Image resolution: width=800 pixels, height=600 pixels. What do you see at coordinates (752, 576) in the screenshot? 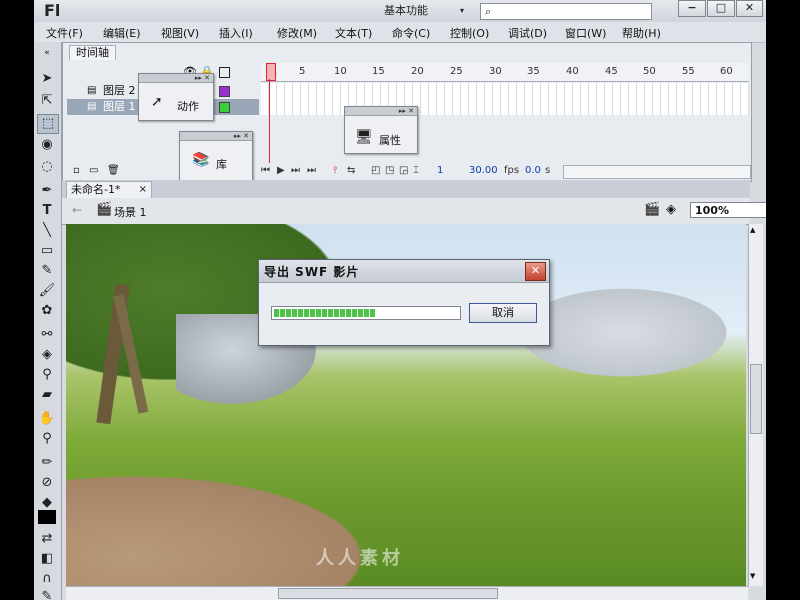
I see `scroll-down-icon: ▼` at bounding box center [752, 576].